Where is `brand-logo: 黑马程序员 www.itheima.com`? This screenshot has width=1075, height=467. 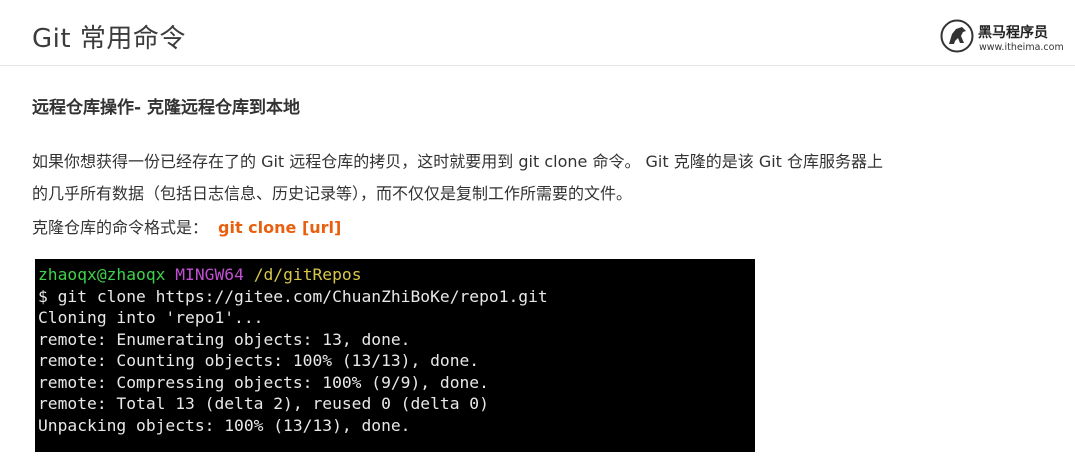 brand-logo: 黑马程序员 www.itheima.com is located at coordinates (1003, 37).